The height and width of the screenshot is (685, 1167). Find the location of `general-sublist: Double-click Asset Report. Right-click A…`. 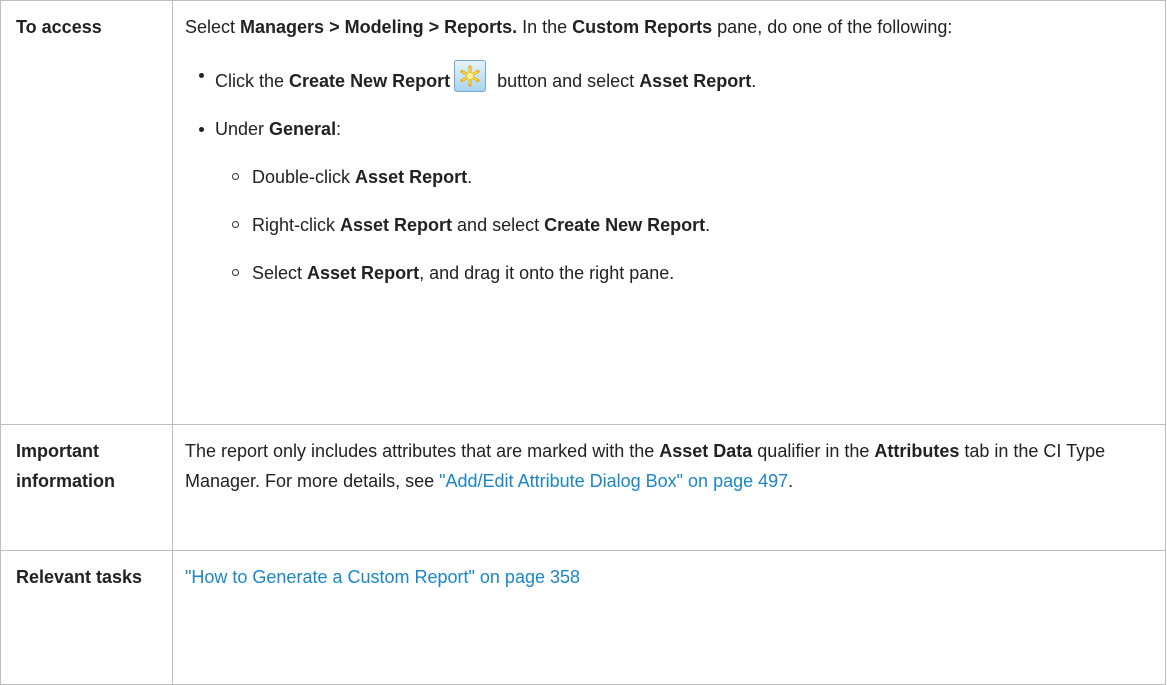

general-sublist: Double-click Asset Report. Right-click A… is located at coordinates (675, 225).